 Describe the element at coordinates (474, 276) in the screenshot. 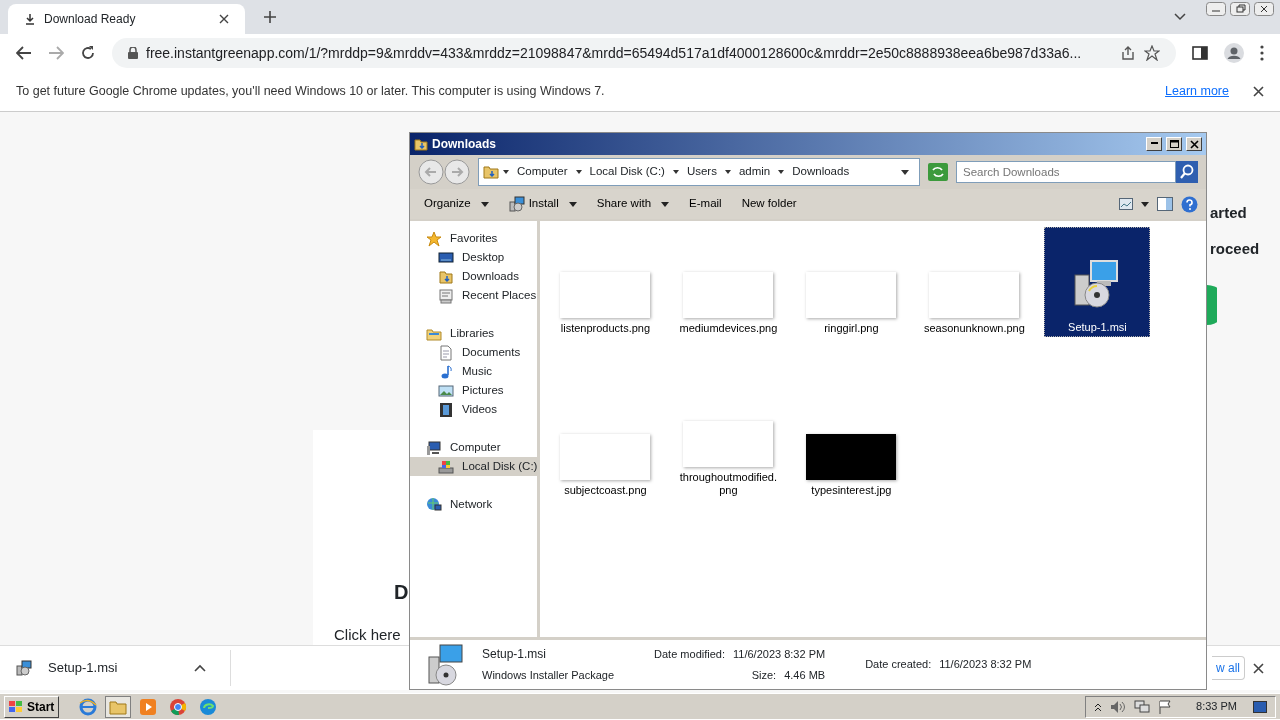

I see `nav-item: Downloads` at that location.